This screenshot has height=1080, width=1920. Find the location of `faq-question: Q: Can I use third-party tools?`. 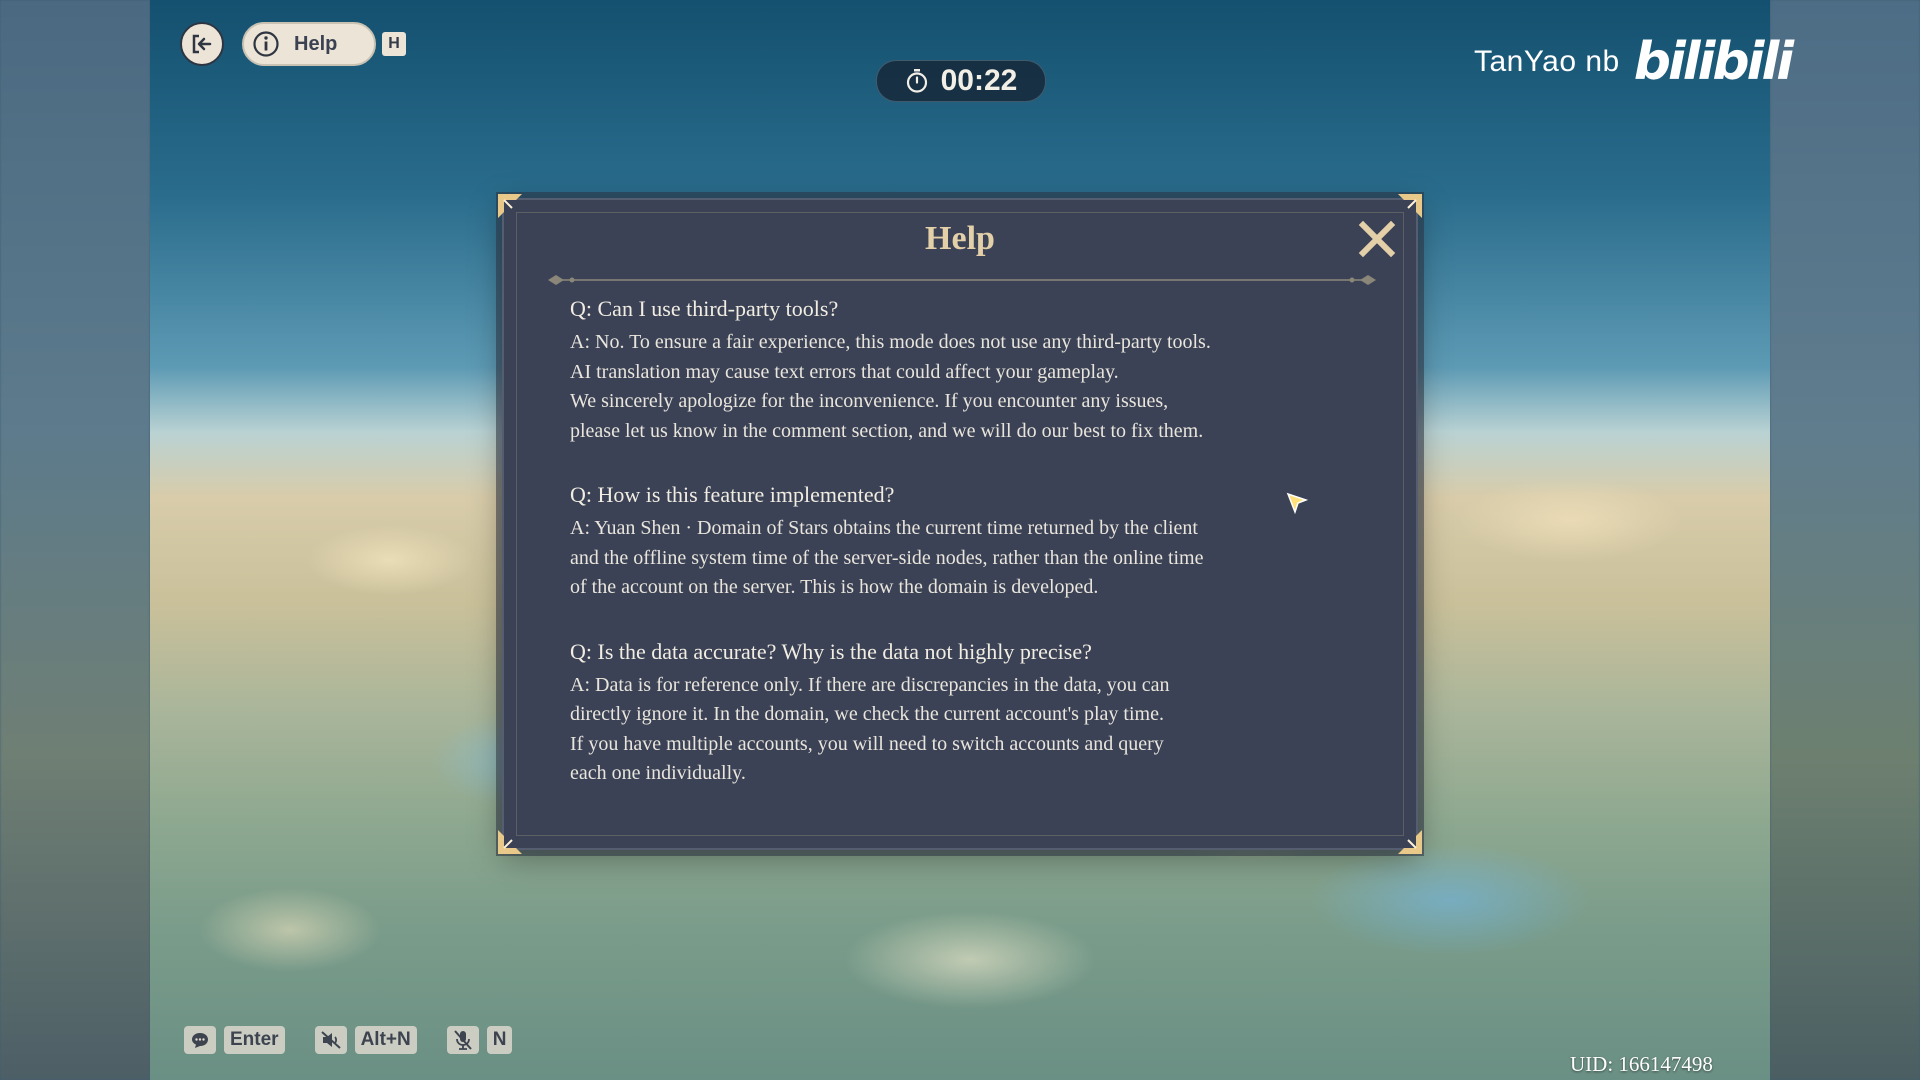

faq-question: Q: Can I use third-party tools? is located at coordinates (704, 308).